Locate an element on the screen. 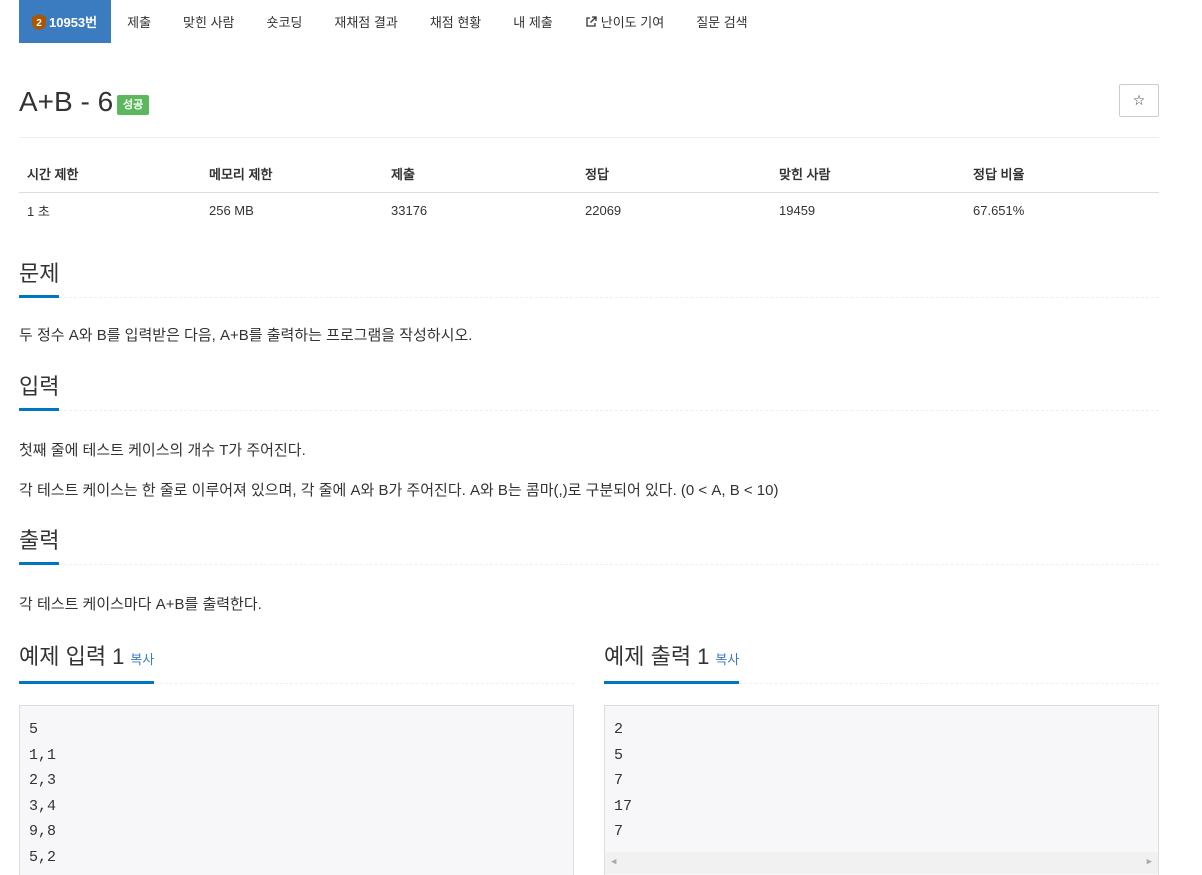 The height and width of the screenshot is (875, 1202). value-solvers: 19459 is located at coordinates (797, 211).